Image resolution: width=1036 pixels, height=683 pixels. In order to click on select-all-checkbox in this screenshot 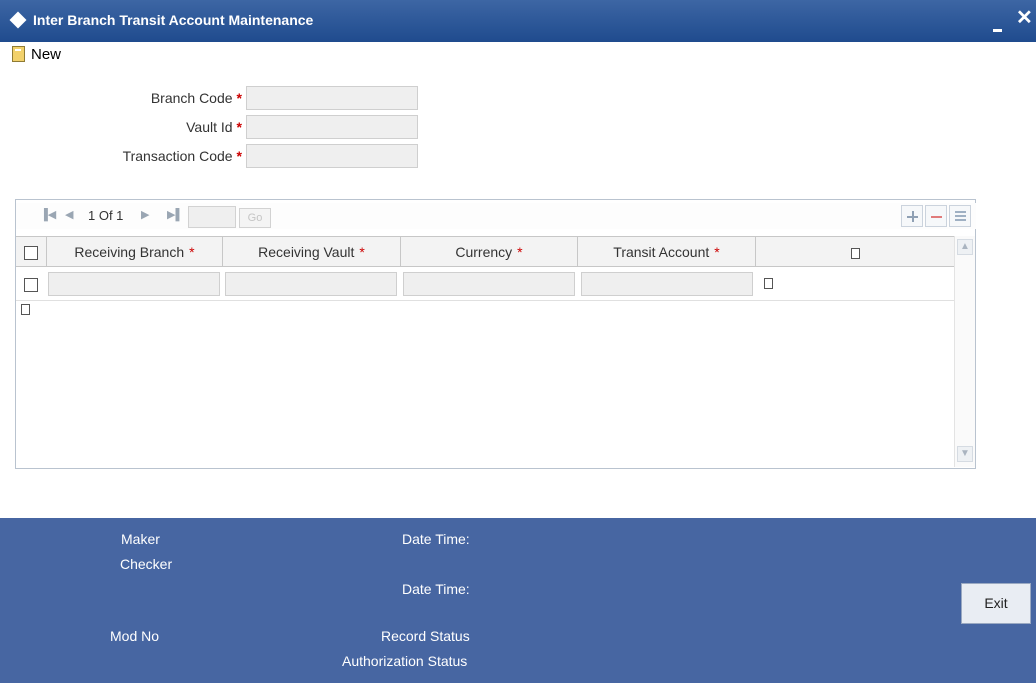, I will do `click(31, 253)`.